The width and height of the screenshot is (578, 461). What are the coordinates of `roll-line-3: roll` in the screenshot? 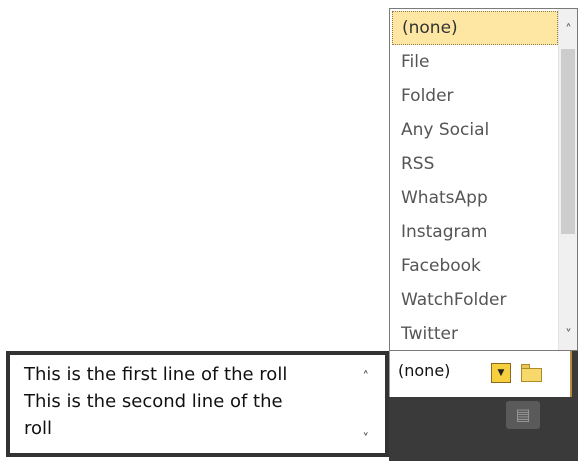 It's located at (38, 428).